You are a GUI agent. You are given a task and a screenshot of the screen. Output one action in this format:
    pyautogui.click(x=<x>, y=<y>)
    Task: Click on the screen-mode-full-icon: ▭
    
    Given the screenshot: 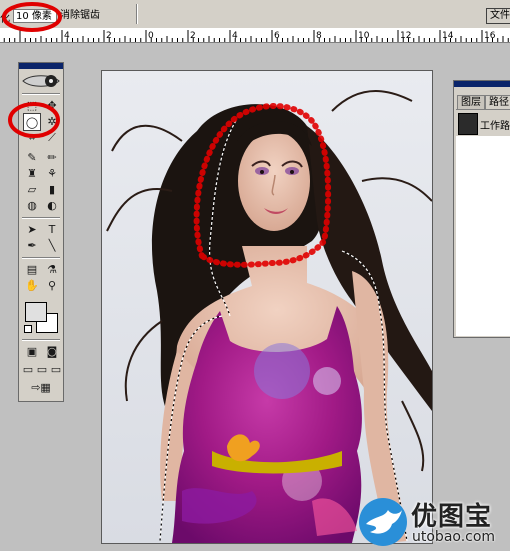 What is the action you would take?
    pyautogui.click(x=56, y=370)
    